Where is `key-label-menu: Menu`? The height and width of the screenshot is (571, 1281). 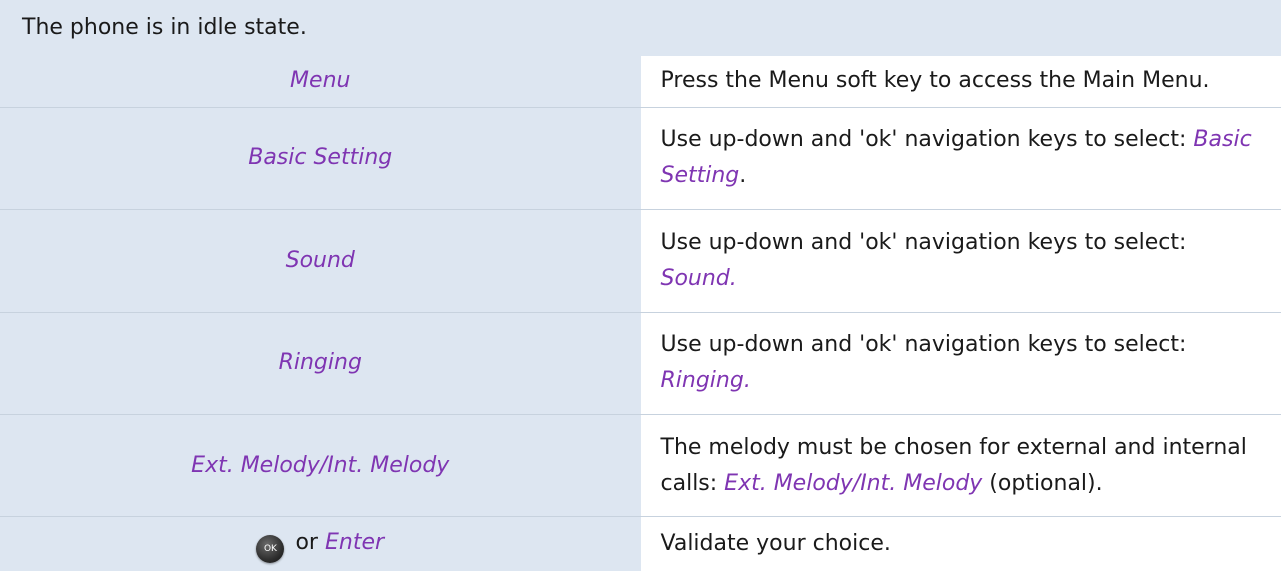
key-label-menu: Menu is located at coordinates (320, 81).